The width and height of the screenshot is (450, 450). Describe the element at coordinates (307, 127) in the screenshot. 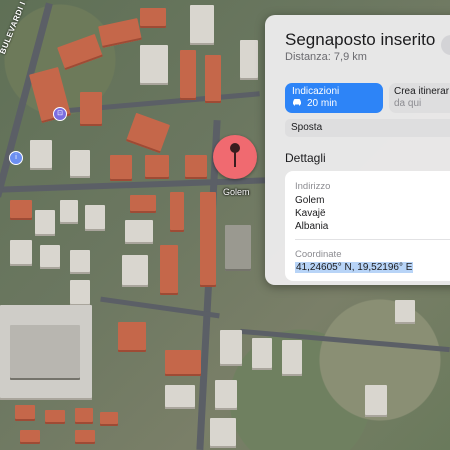

I see `move-label: Sposta` at that location.